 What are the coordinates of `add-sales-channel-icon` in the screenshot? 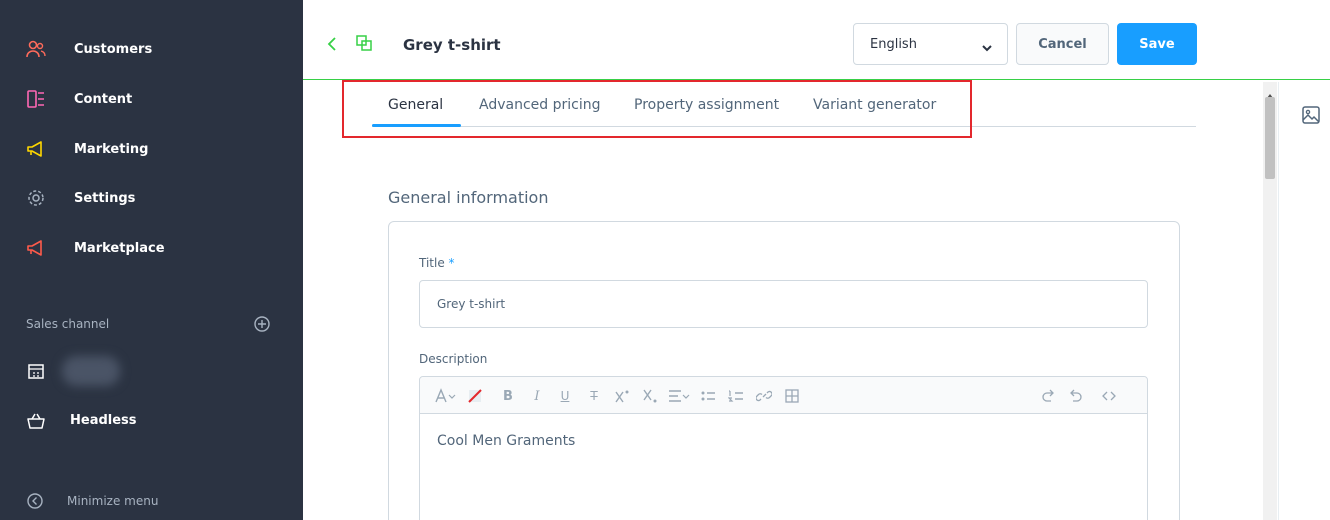 It's located at (262, 324).